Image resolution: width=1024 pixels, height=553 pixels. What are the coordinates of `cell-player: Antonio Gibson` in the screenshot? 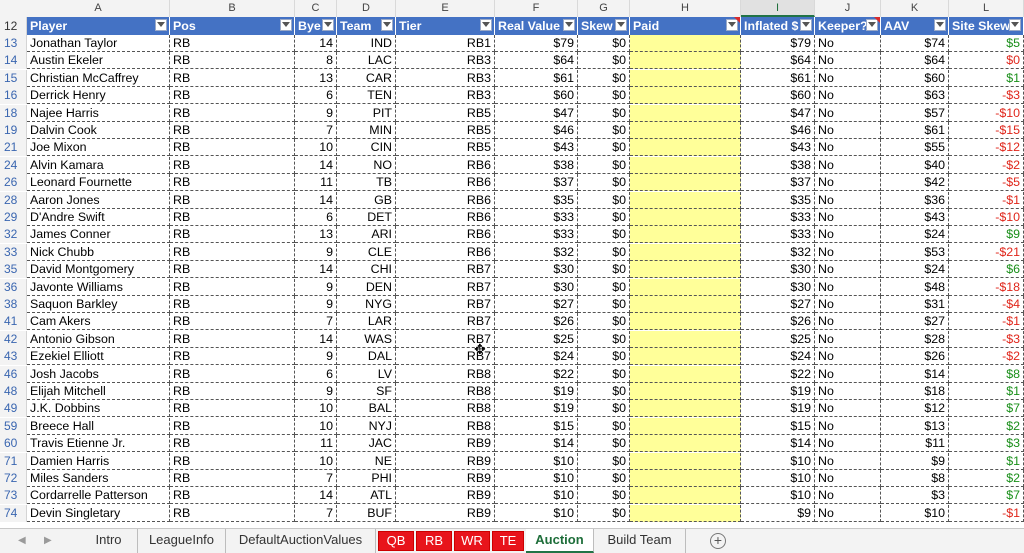 It's located at (98, 339).